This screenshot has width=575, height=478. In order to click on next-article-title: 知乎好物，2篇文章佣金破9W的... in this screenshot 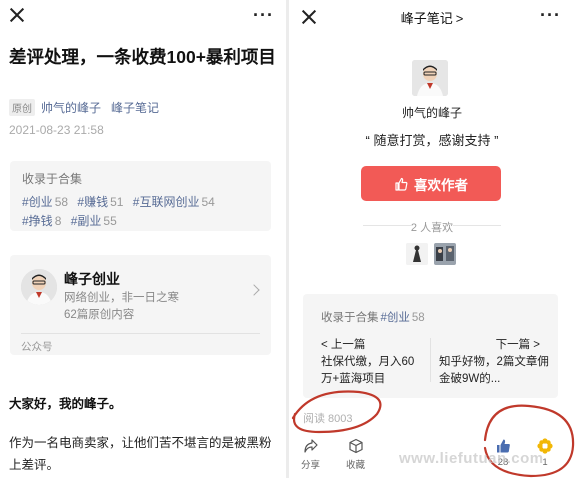, I will do `click(494, 371)`.